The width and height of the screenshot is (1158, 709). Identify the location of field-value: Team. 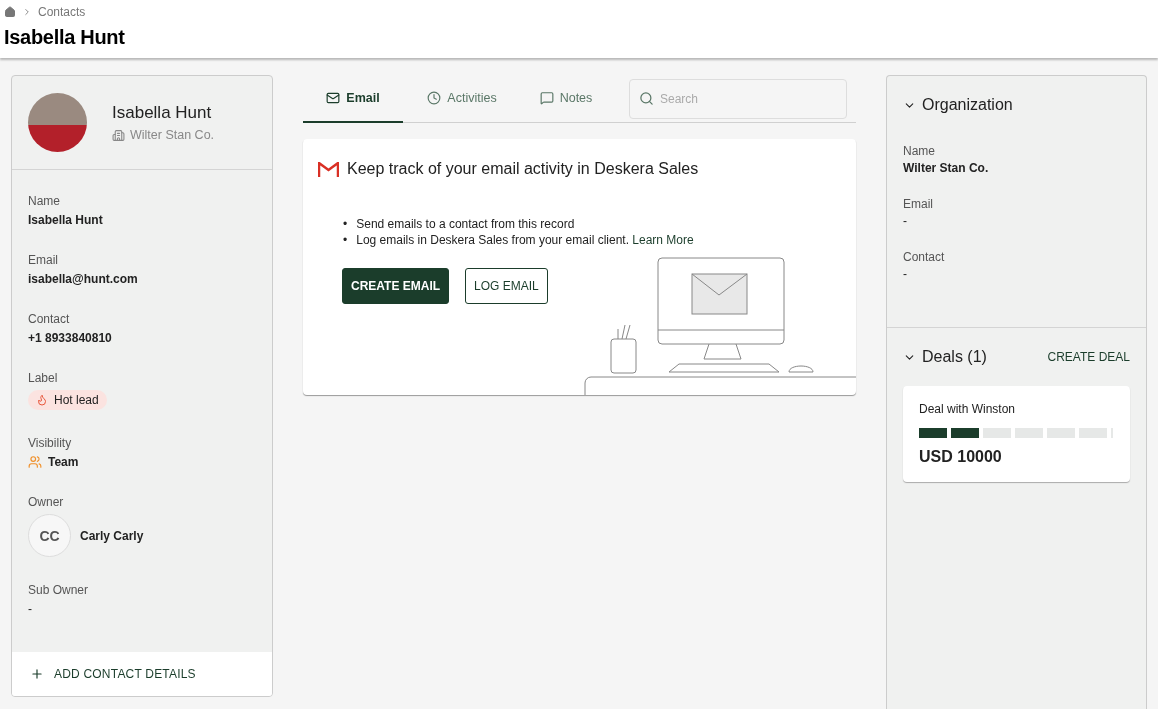
(63, 462).